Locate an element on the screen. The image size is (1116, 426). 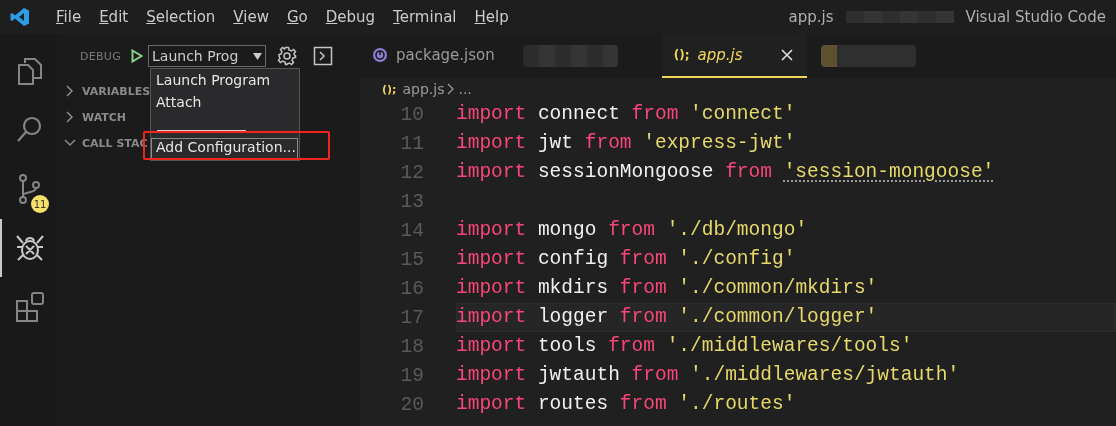
line-number: 18 is located at coordinates (412, 346).